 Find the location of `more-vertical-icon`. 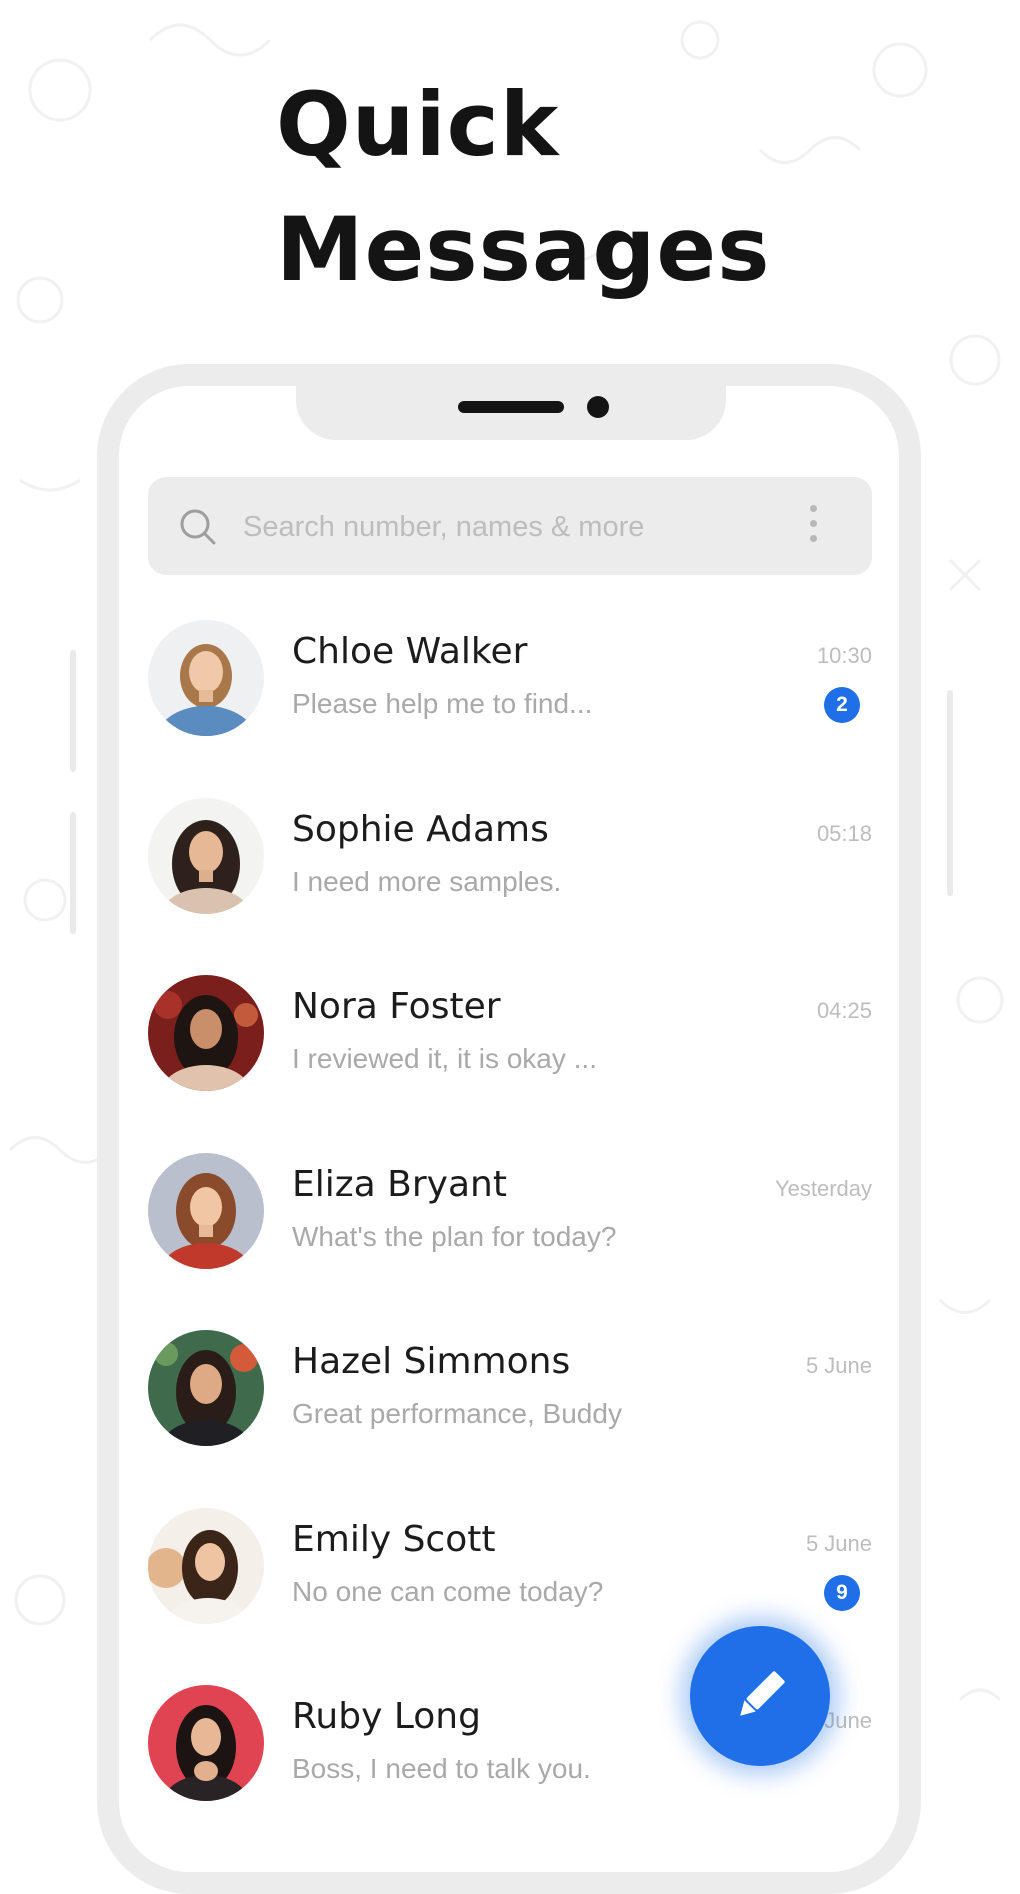

more-vertical-icon is located at coordinates (813, 527).